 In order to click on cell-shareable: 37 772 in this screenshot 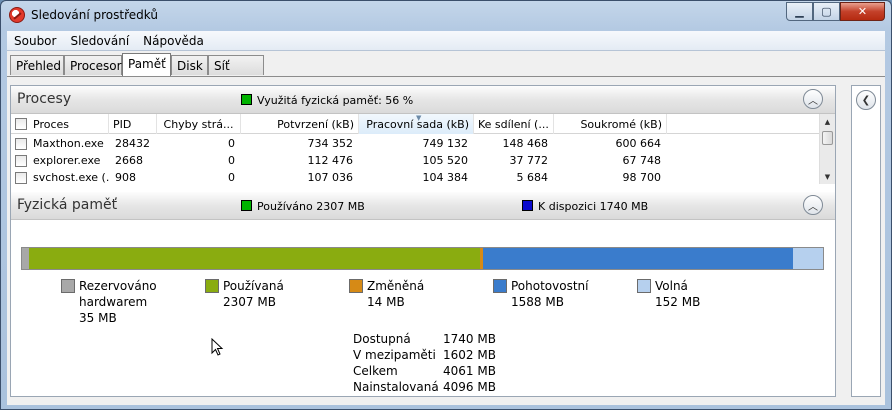, I will do `click(529, 160)`.